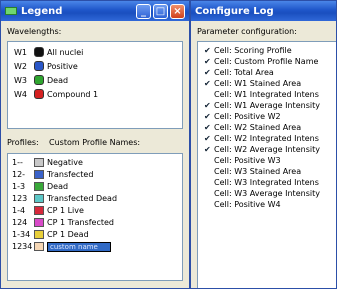 This screenshot has height=289, width=337. Describe the element at coordinates (247, 204) in the screenshot. I see `parameter-name: Cell: Positive W4` at that location.